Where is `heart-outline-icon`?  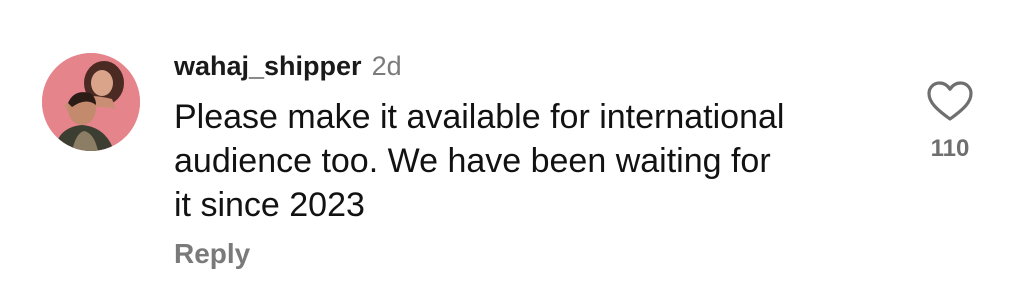
heart-outline-icon is located at coordinates (950, 101).